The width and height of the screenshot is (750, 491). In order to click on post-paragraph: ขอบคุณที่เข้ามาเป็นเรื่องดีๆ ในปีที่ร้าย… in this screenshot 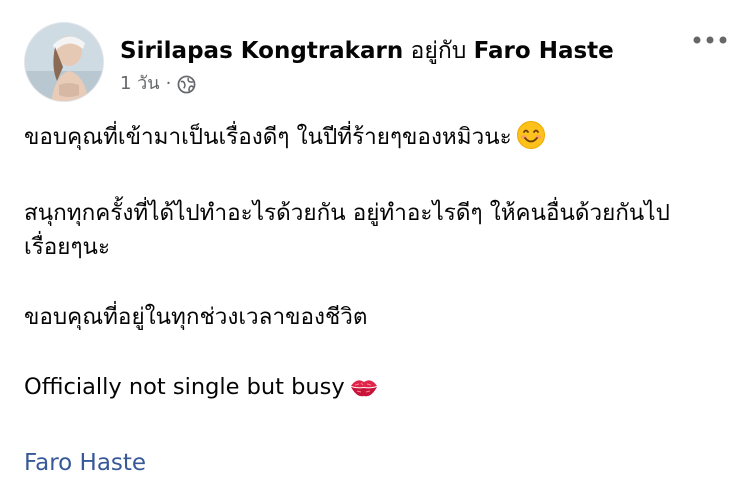, I will do `click(377, 140)`.